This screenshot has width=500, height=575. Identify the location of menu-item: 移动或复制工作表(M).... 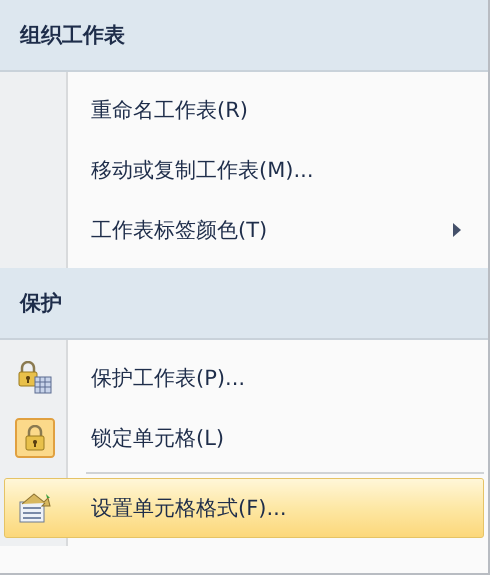
(244, 170).